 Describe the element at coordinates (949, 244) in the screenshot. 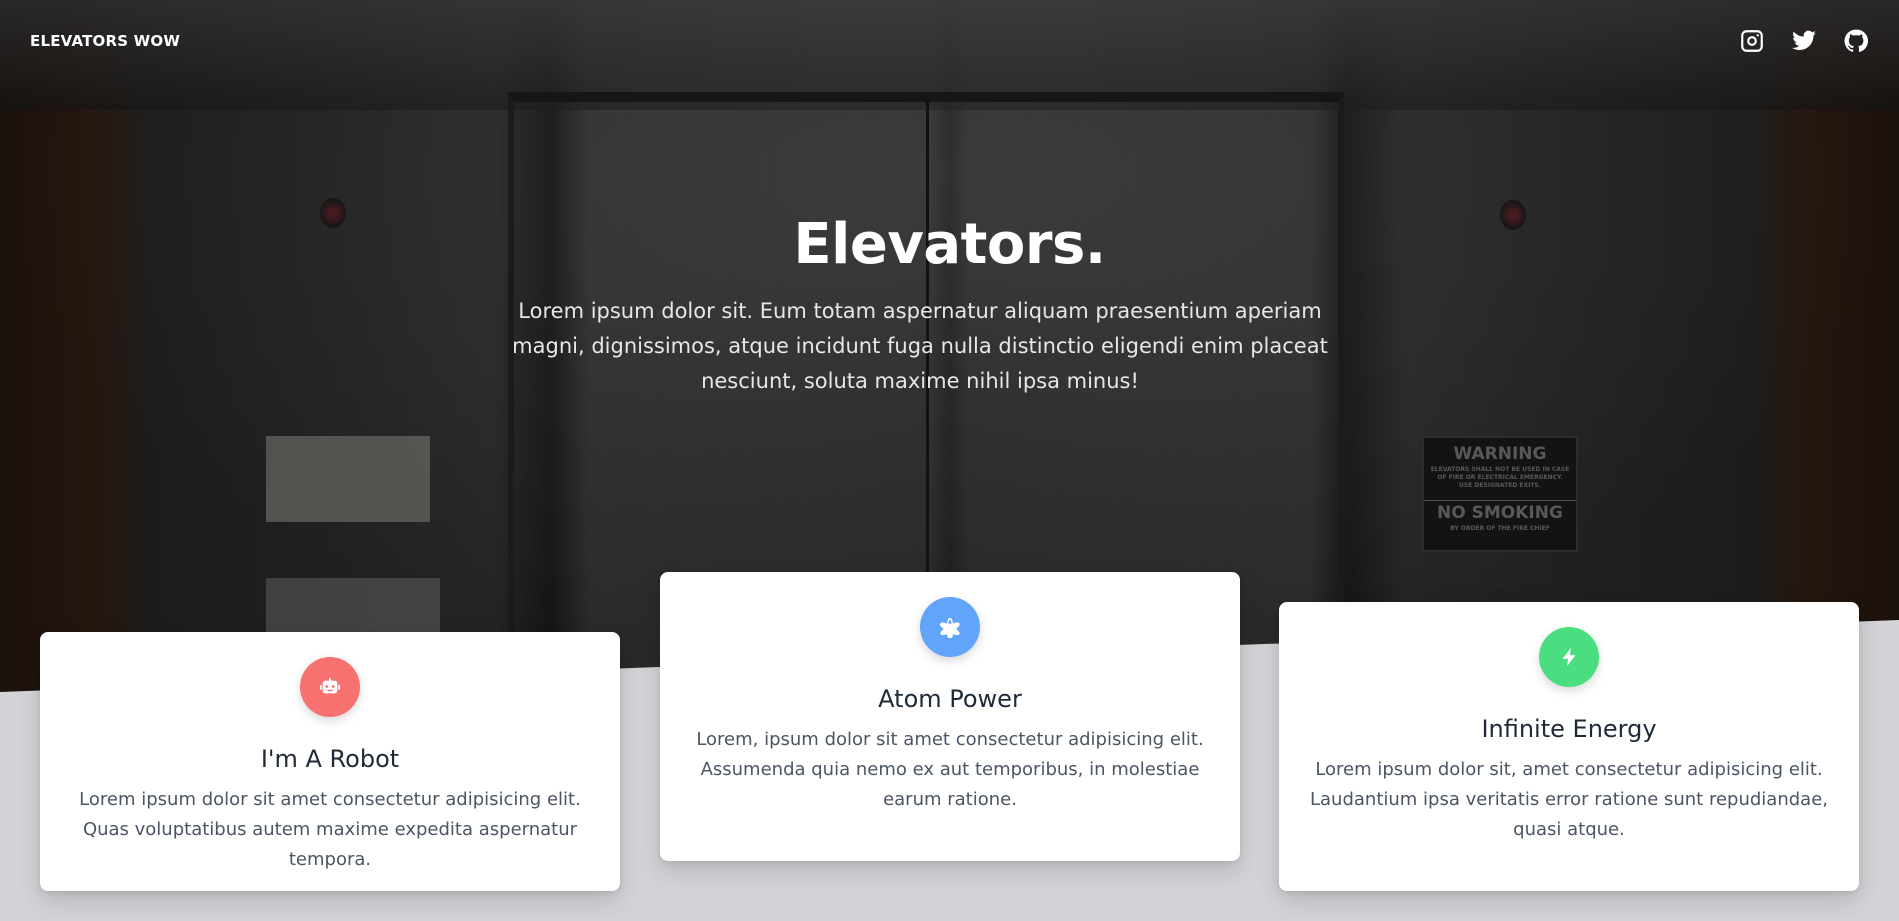

I see `hero-title: Elevators.` at that location.